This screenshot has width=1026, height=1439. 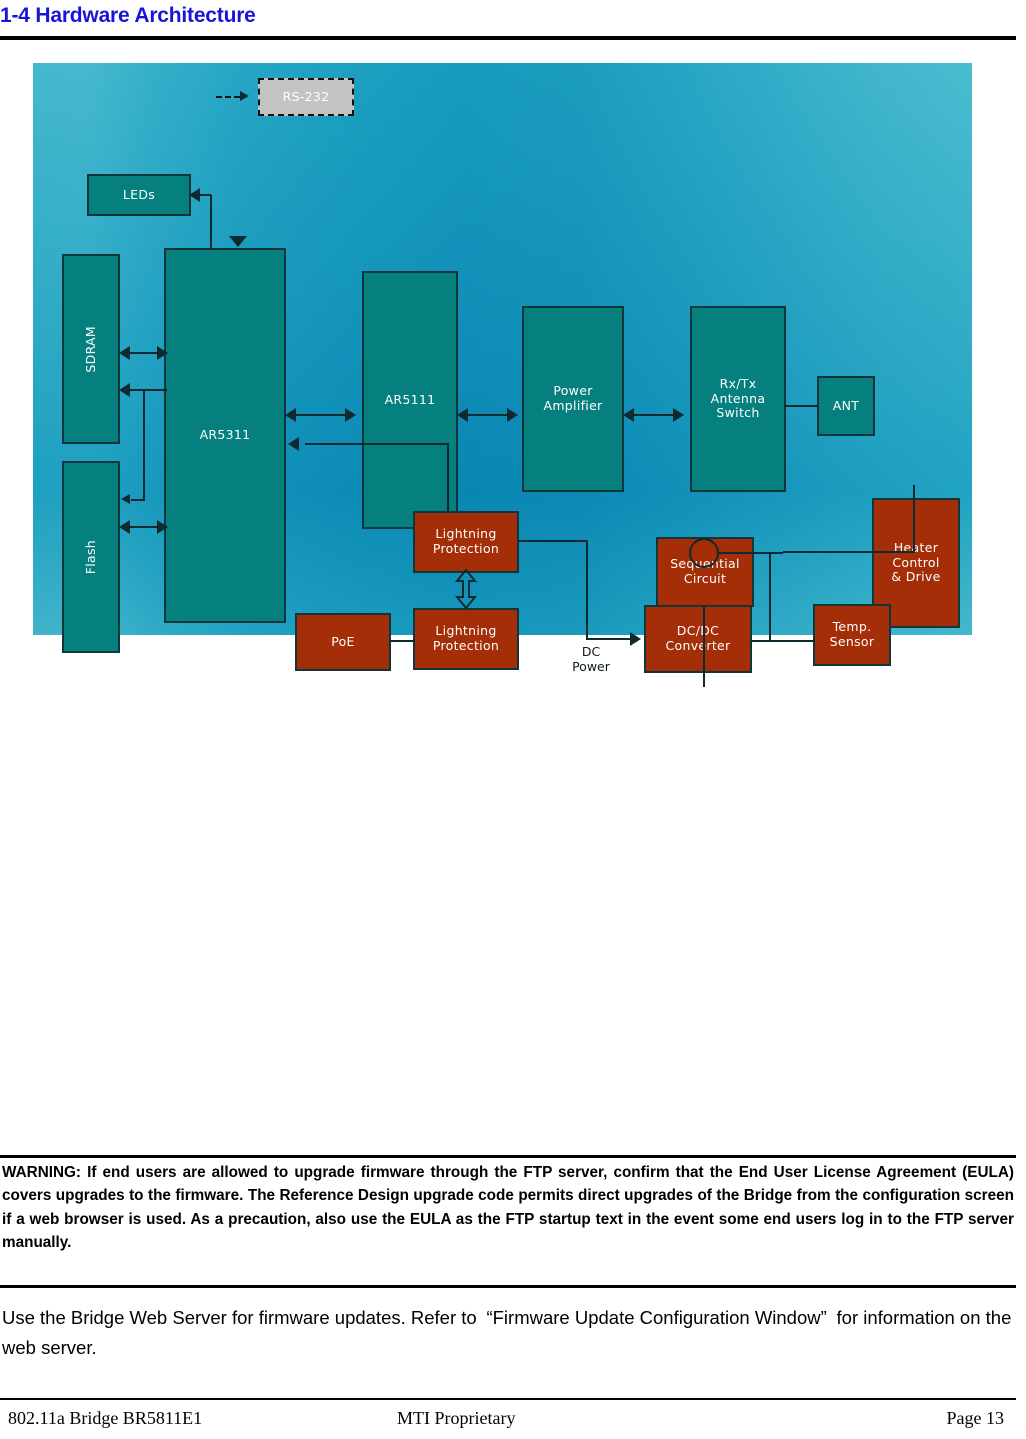 I want to click on arrowhead-antenna-switch-in, so click(x=678, y=415).